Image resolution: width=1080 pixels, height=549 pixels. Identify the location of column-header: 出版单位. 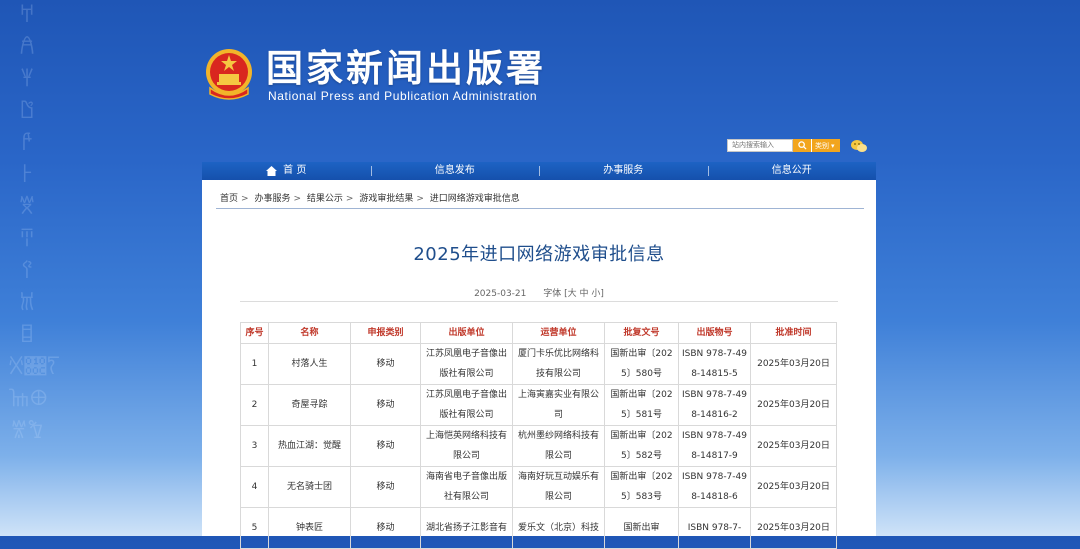
(466, 333).